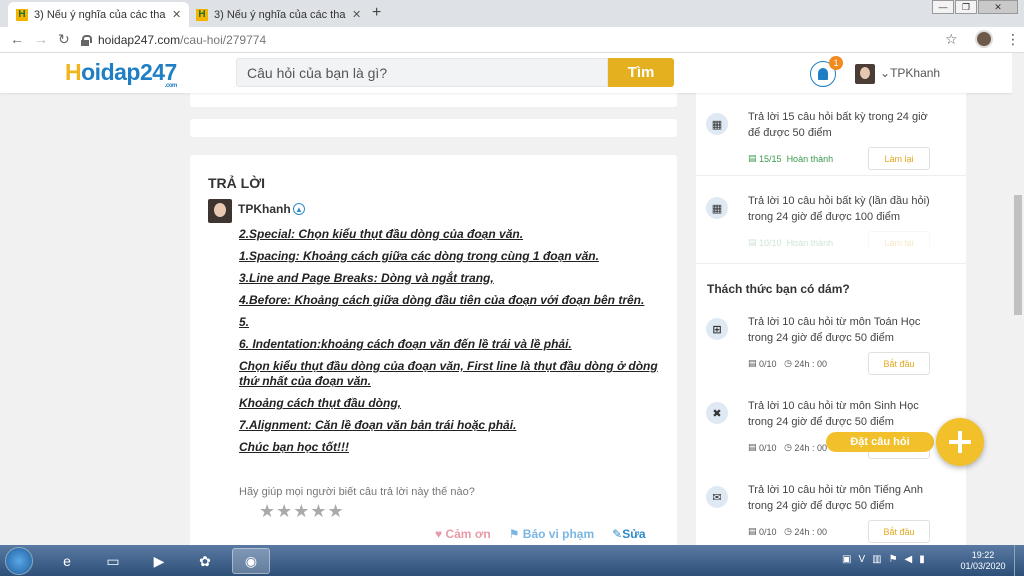 The image size is (1024, 576). What do you see at coordinates (634, 534) in the screenshot?
I see `edit-label: Sửa` at bounding box center [634, 534].